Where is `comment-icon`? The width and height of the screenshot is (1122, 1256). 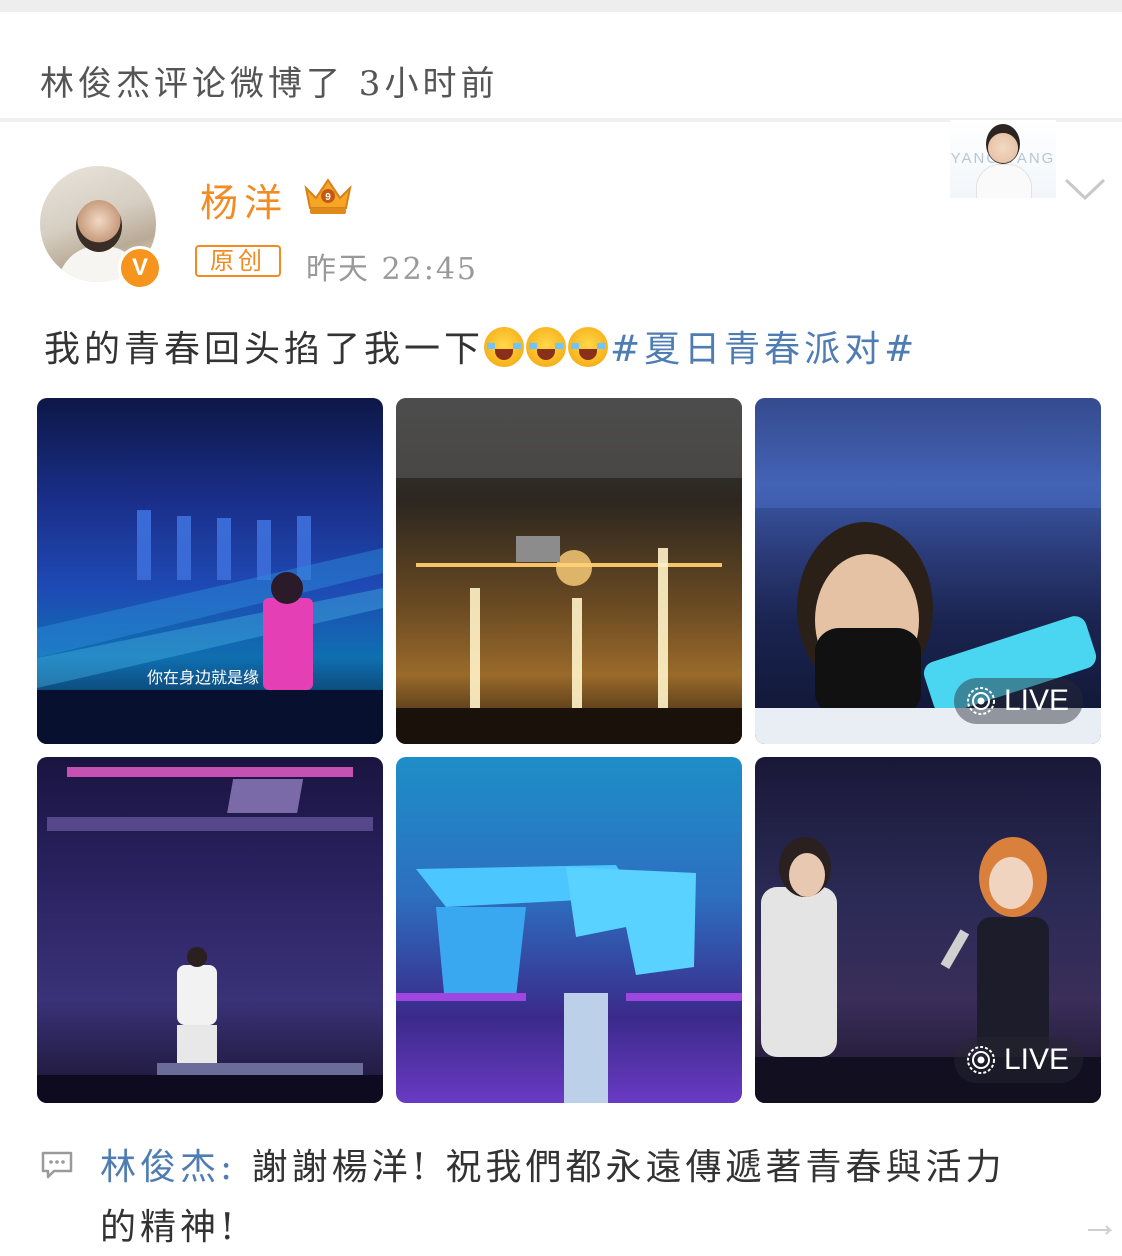
comment-icon is located at coordinates (57, 1165).